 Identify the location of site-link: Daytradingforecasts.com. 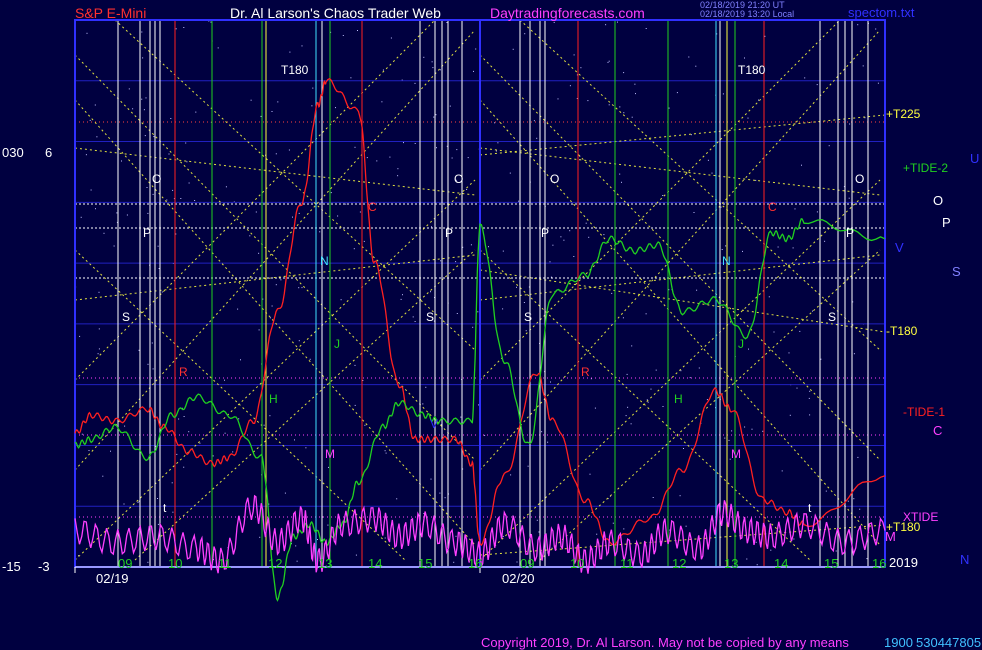
(567, 13).